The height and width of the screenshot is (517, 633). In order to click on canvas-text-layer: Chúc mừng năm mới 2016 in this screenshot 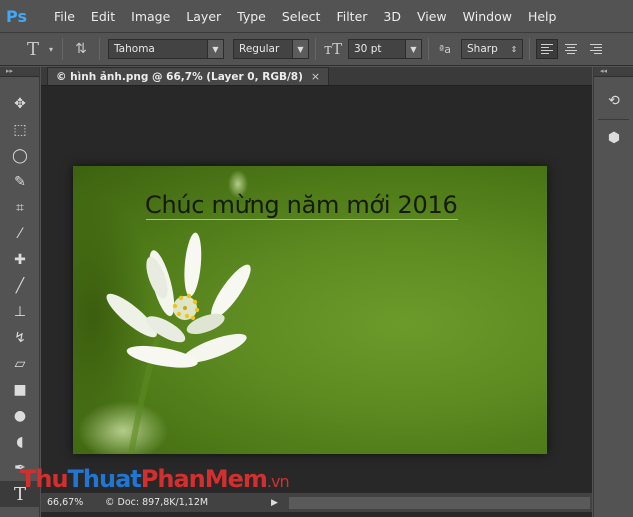, I will do `click(301, 205)`.